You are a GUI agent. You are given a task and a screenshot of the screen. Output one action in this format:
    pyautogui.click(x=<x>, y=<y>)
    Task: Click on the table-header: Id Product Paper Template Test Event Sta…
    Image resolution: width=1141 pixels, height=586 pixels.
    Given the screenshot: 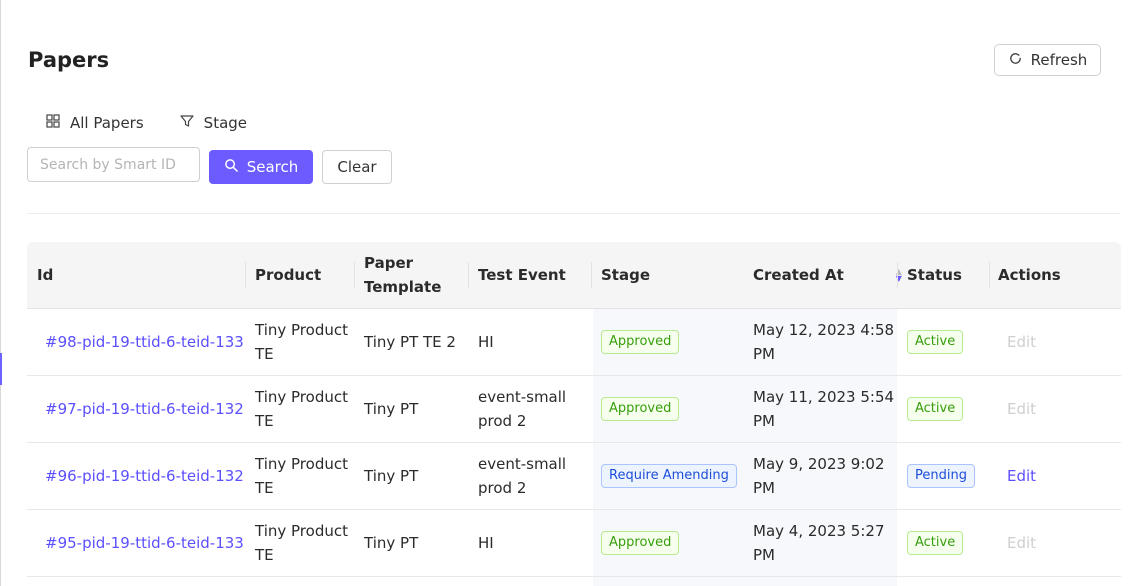 What is the action you would take?
    pyautogui.click(x=574, y=275)
    